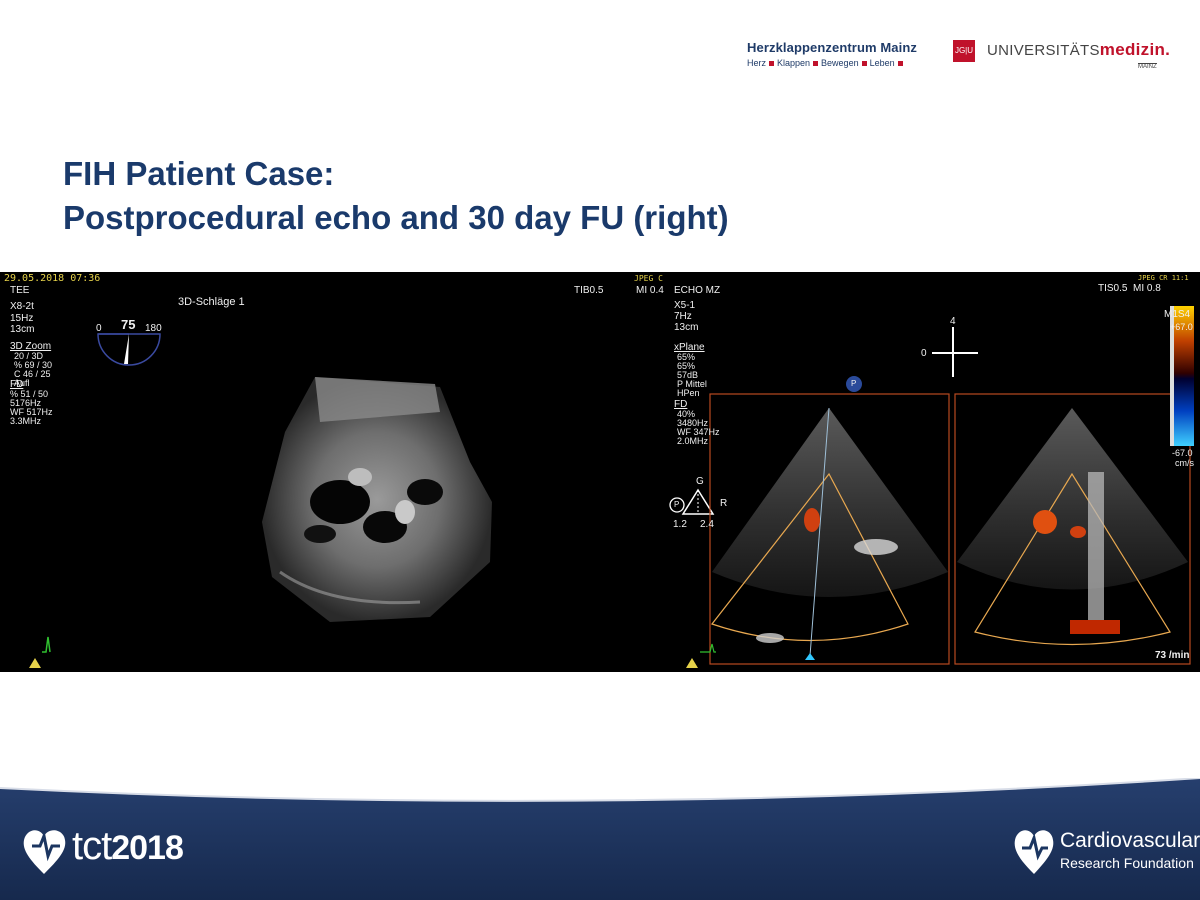 This screenshot has height=900, width=1200. What do you see at coordinates (46, 644) in the screenshot?
I see `ecg-trace-left` at bounding box center [46, 644].